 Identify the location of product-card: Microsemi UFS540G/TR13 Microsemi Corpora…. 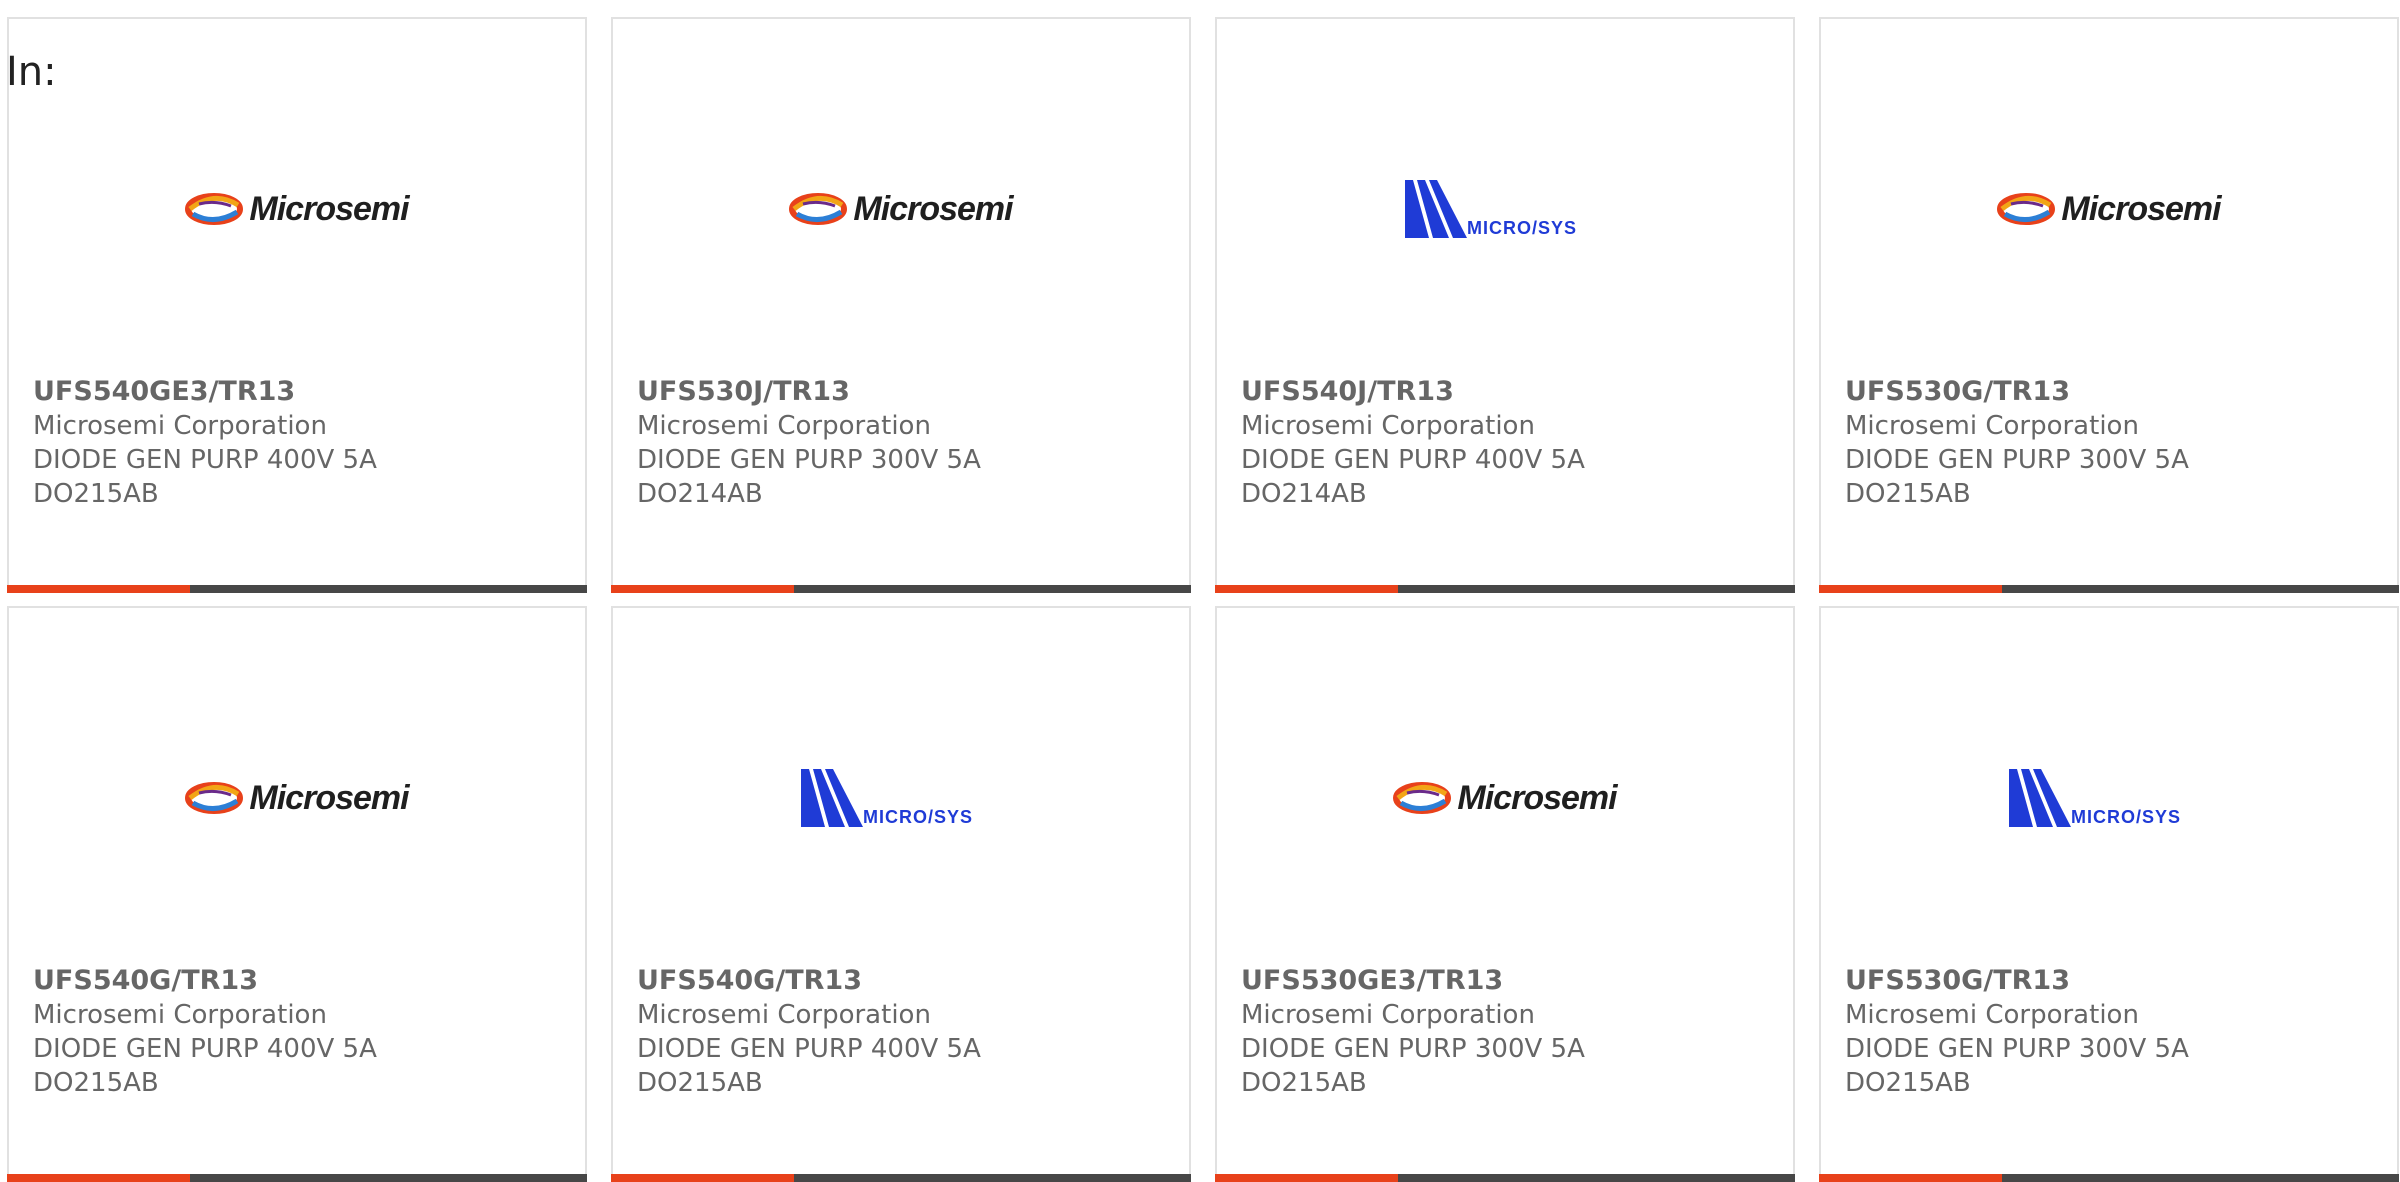
(297, 894).